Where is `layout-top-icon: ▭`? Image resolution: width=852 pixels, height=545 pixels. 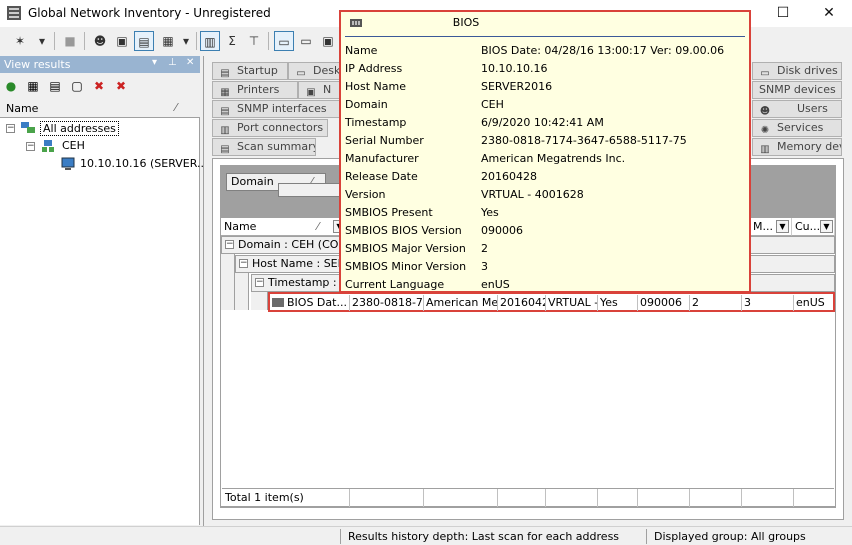
layout-top-icon: ▭ is located at coordinates (284, 41).